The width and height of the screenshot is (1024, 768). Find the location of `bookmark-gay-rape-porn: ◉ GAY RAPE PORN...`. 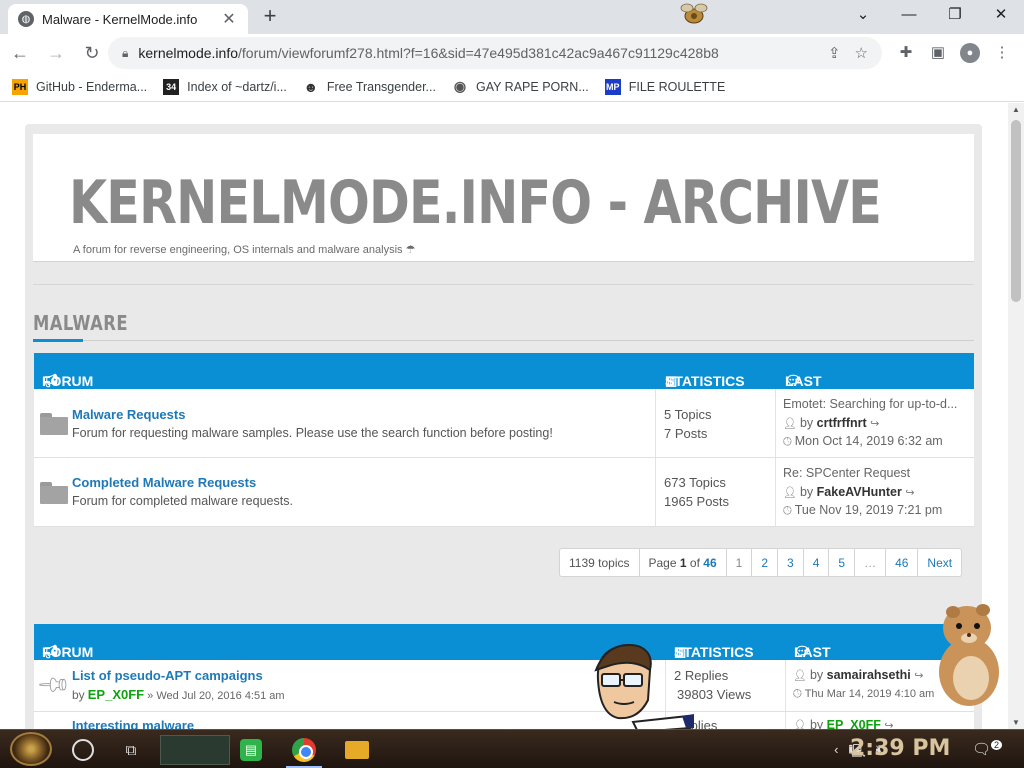

bookmark-gay-rape-porn: ◉ GAY RAPE PORN... is located at coordinates (520, 86).